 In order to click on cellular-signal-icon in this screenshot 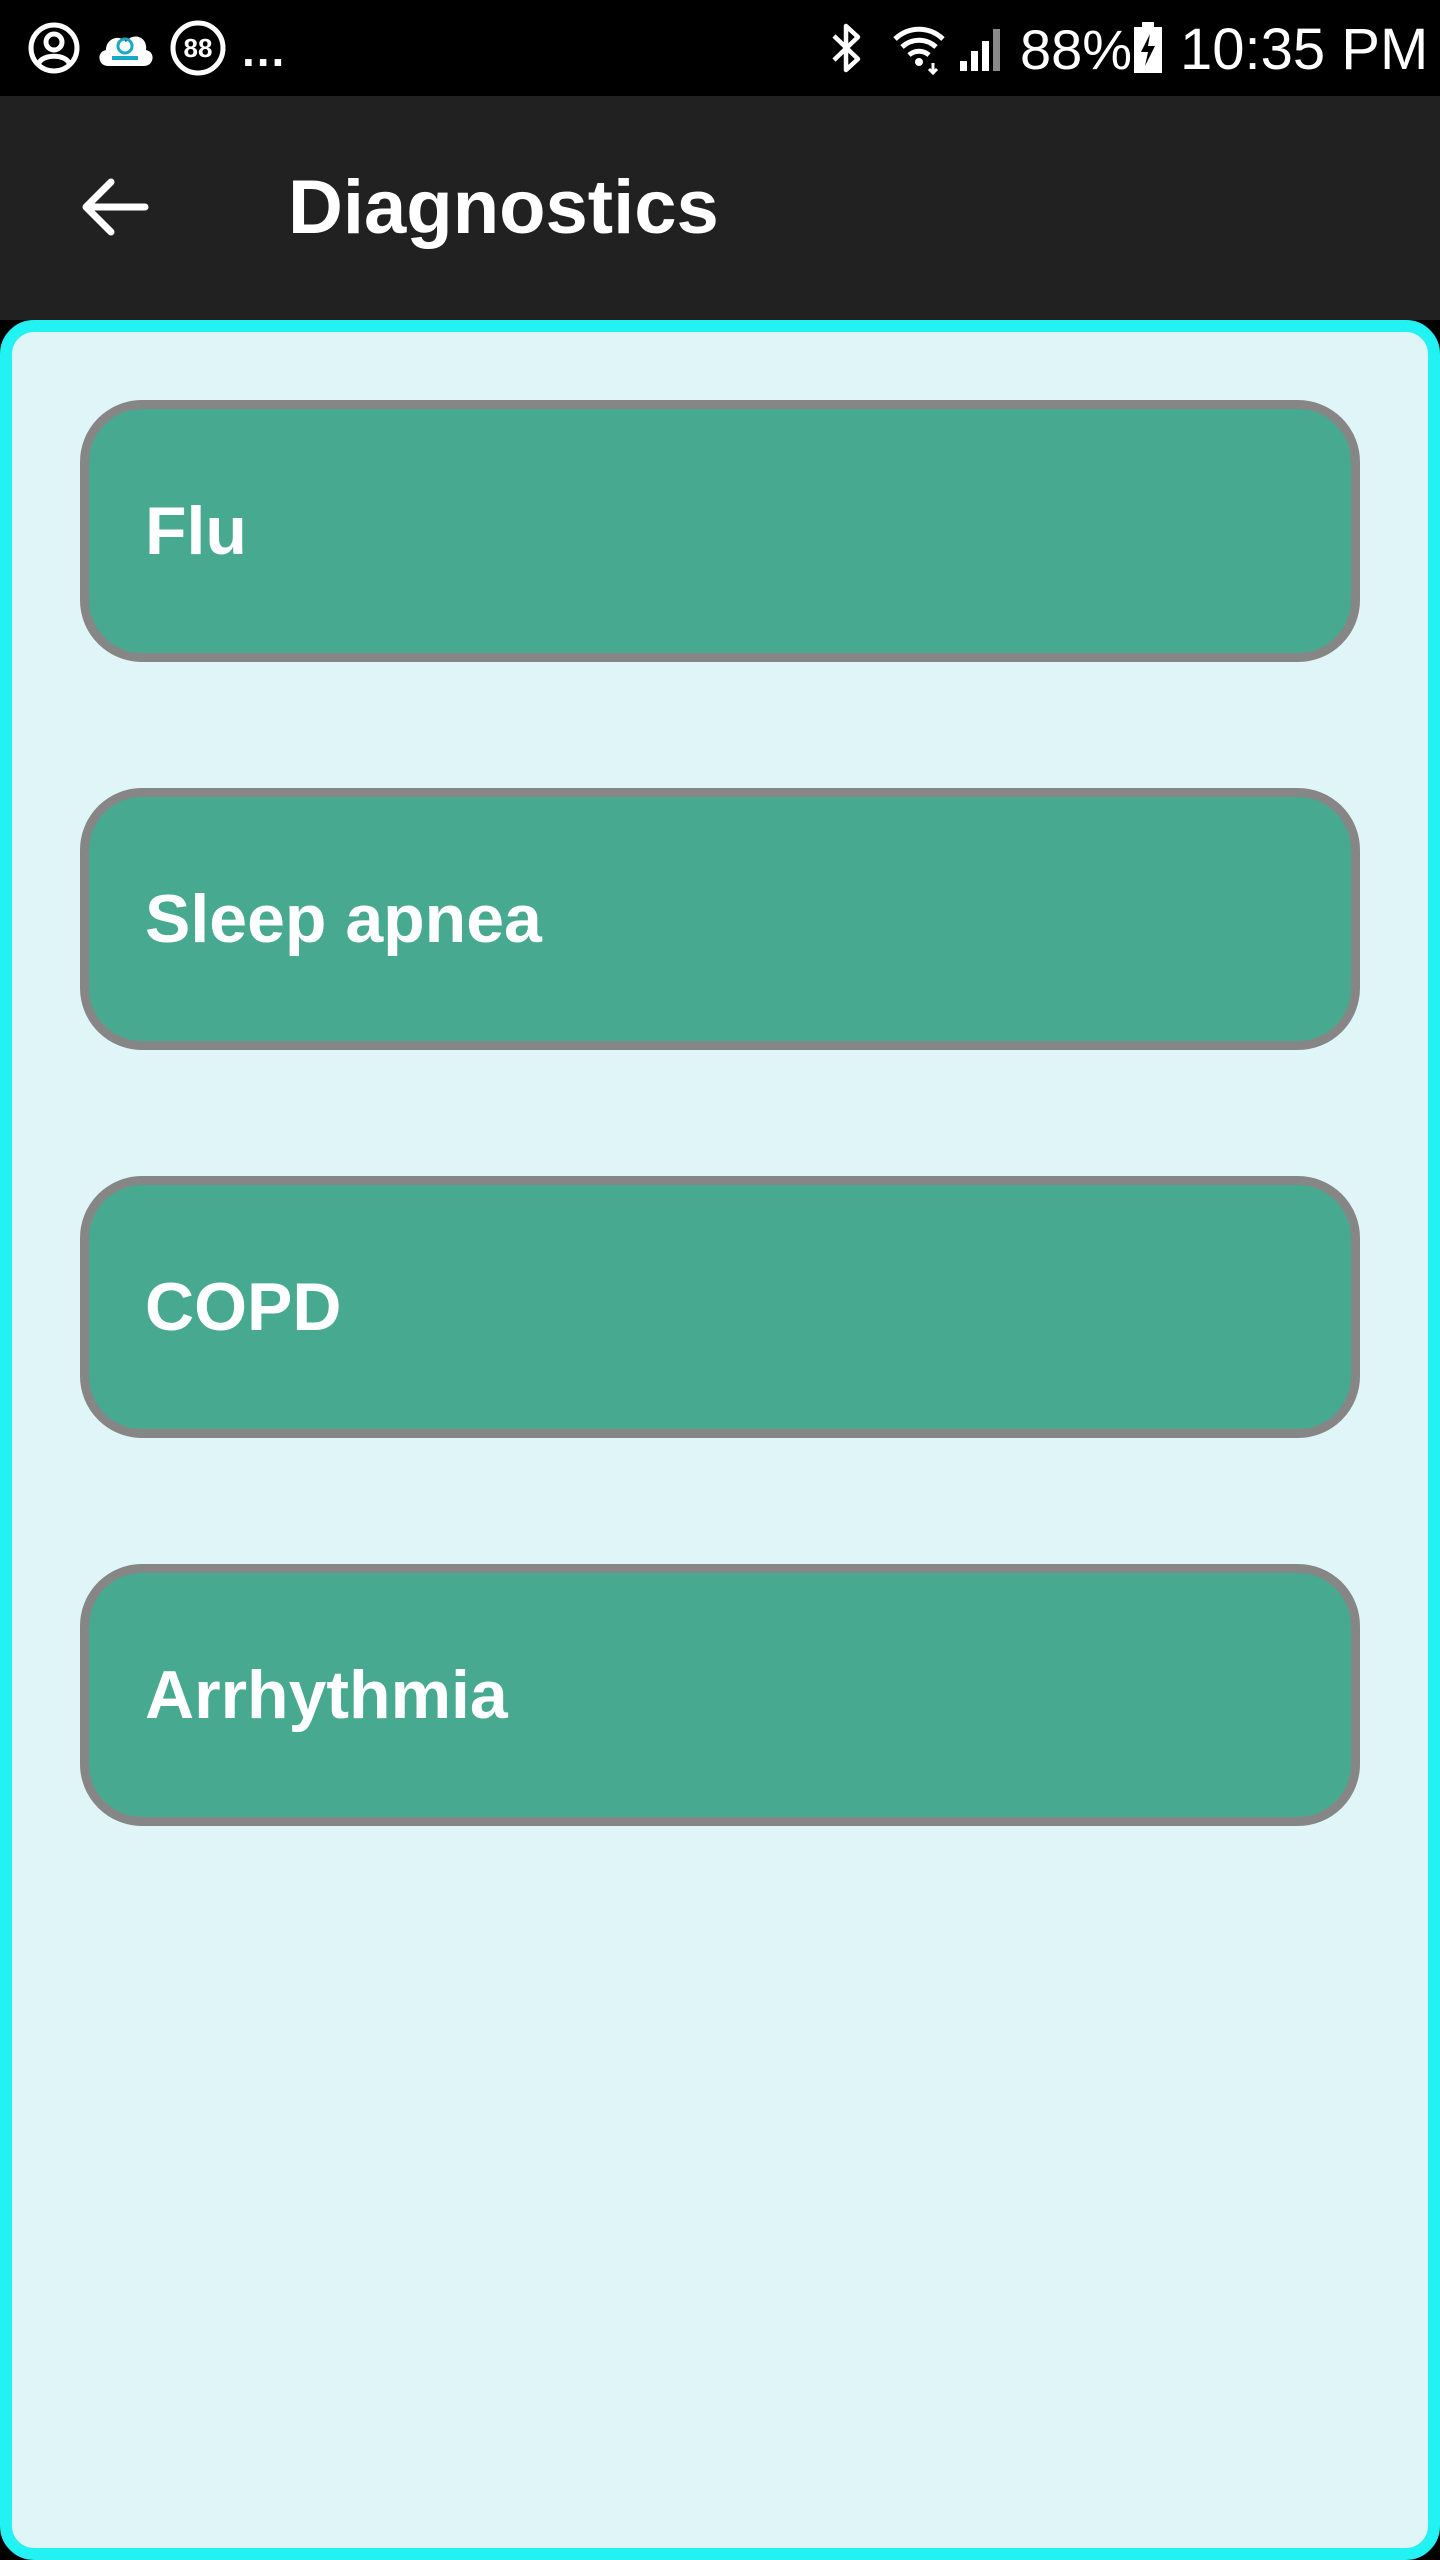, I will do `click(981, 48)`.